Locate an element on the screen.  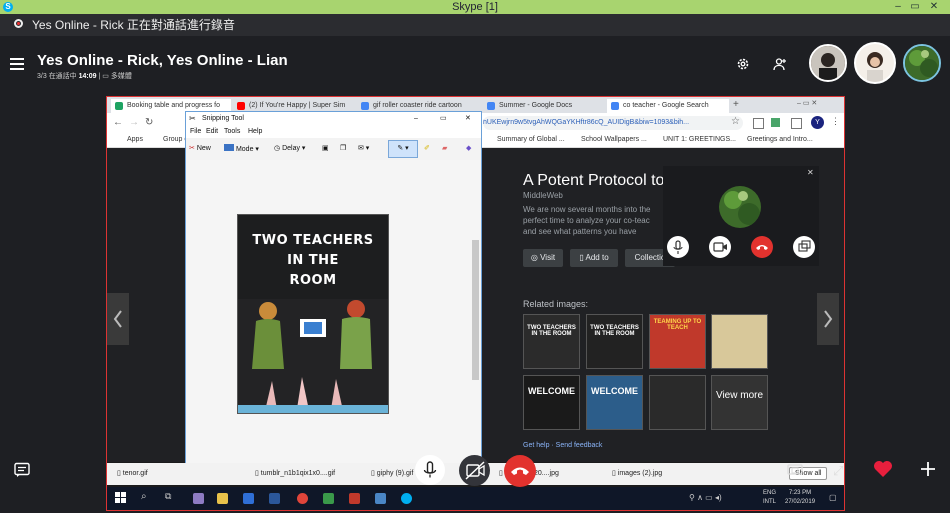
highlighter-icon: ✐ is located at coordinates (427, 148).